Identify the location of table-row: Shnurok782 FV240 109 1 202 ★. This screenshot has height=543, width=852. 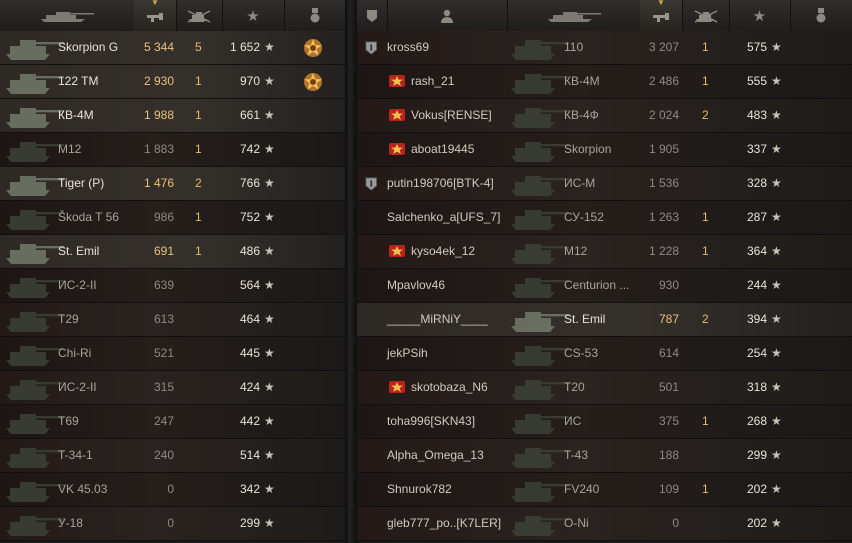
(604, 490).